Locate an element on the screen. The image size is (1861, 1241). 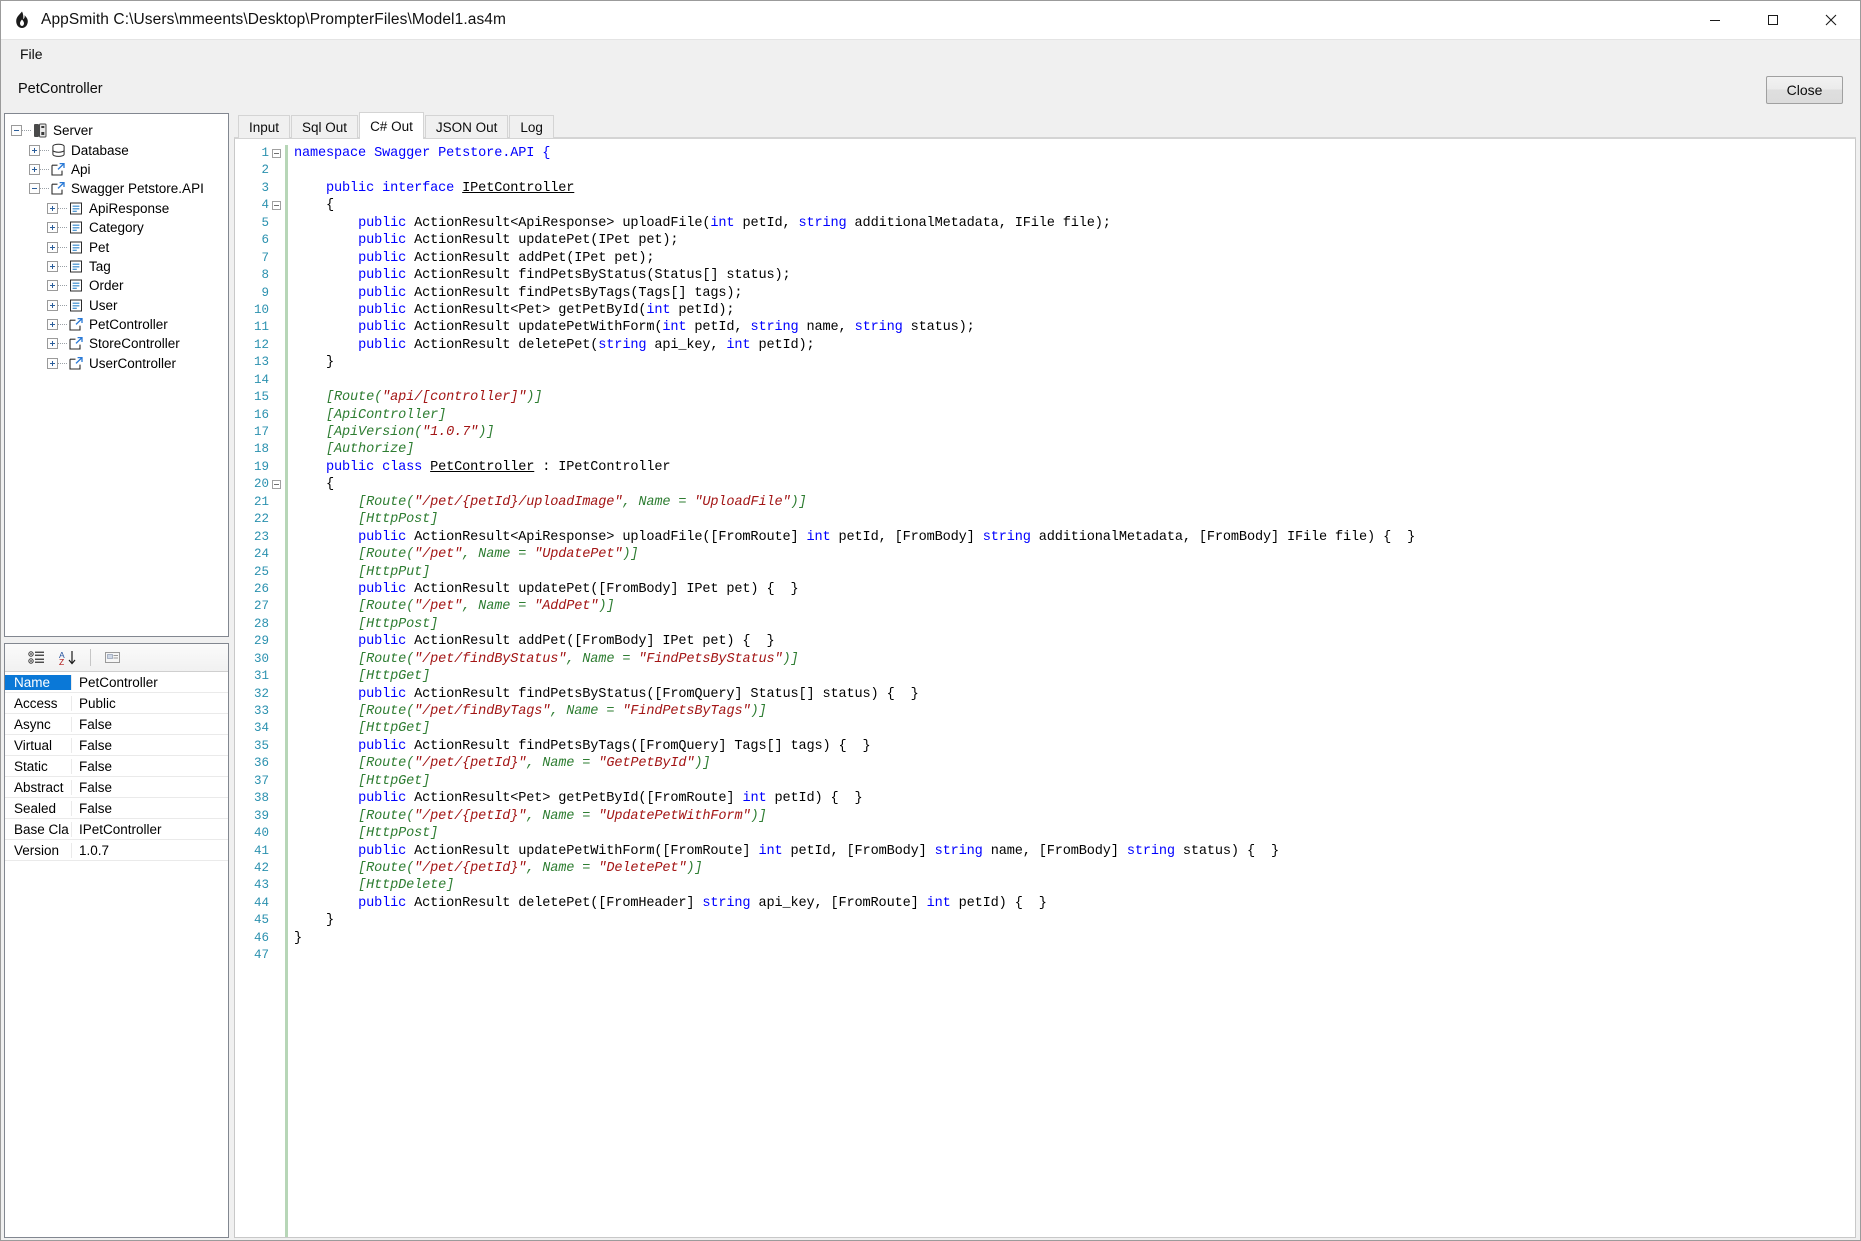
tab-c-out: C# Out is located at coordinates (391, 125).